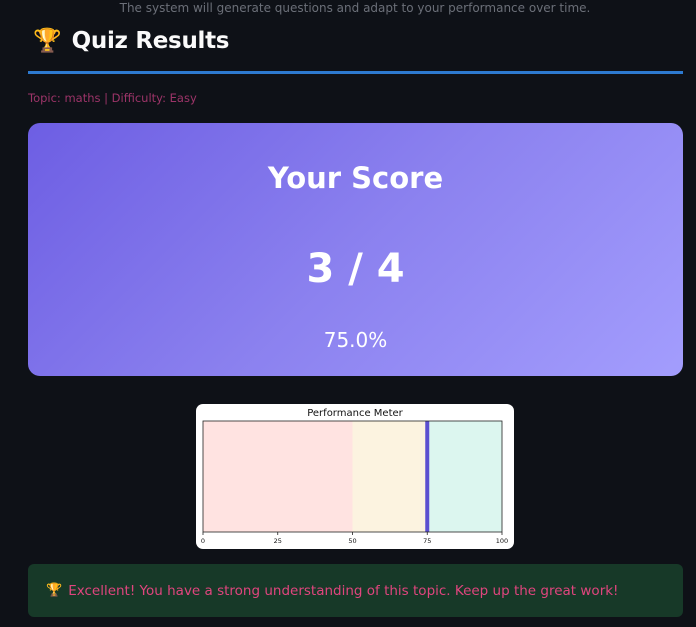 The image size is (696, 627). Describe the element at coordinates (355, 178) in the screenshot. I see `score-heading: Your Score` at that location.